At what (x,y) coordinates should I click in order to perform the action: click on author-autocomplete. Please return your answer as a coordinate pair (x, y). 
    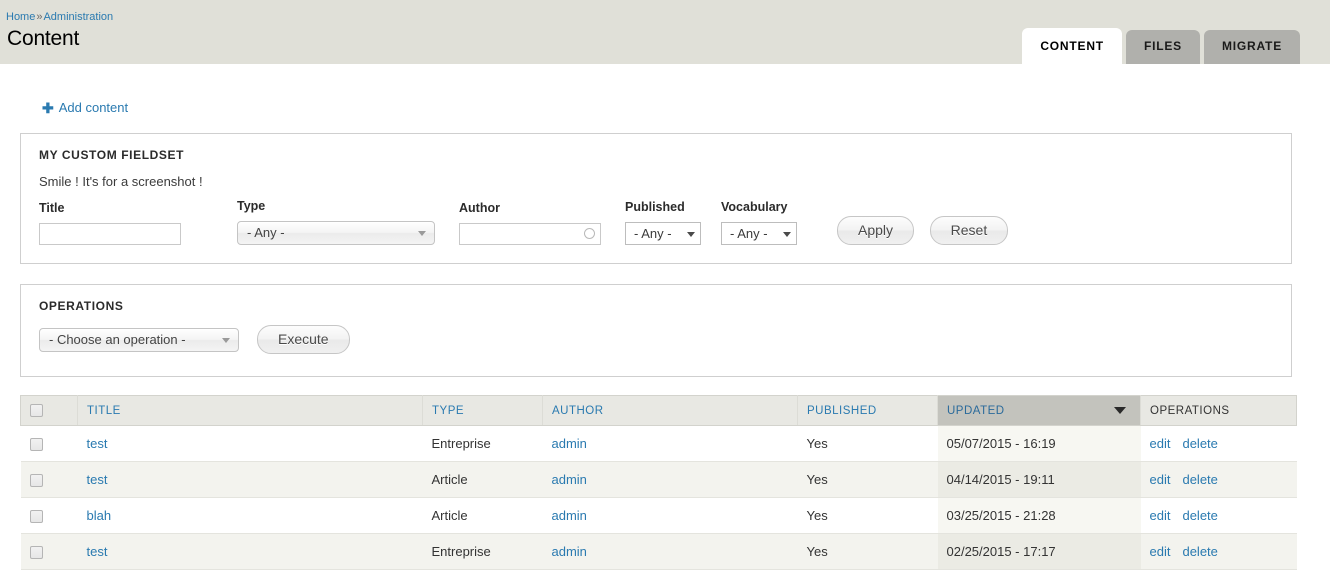
    Looking at the image, I should click on (530, 234).